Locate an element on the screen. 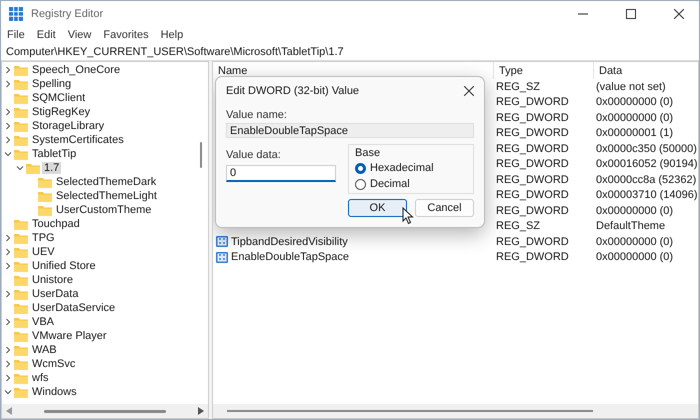 This screenshot has height=420, width=700. column-header: Name is located at coordinates (353, 70).